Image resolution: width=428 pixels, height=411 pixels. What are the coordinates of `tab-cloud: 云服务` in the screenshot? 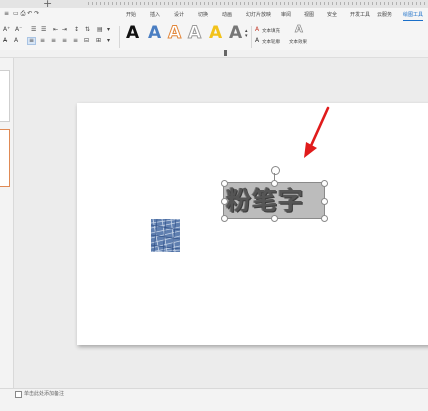 It's located at (384, 14).